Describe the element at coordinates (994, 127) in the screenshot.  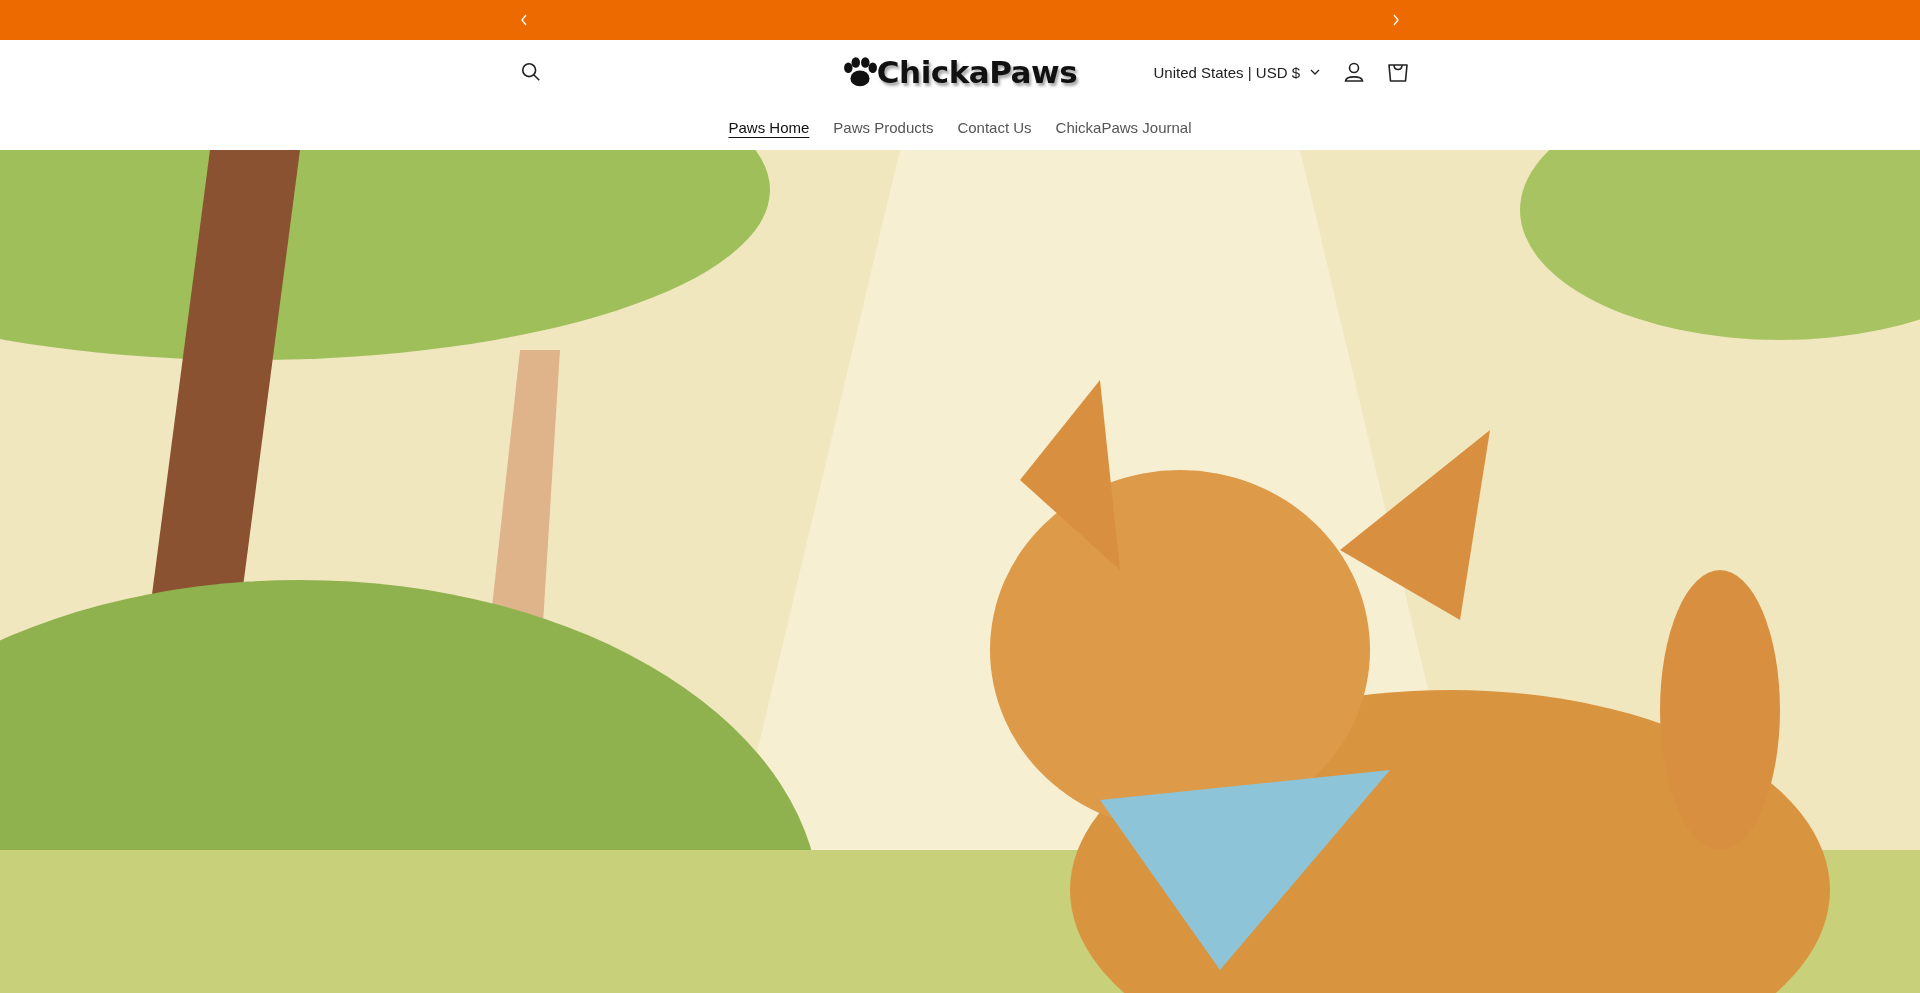
I see `nav-link: Contact Us` at that location.